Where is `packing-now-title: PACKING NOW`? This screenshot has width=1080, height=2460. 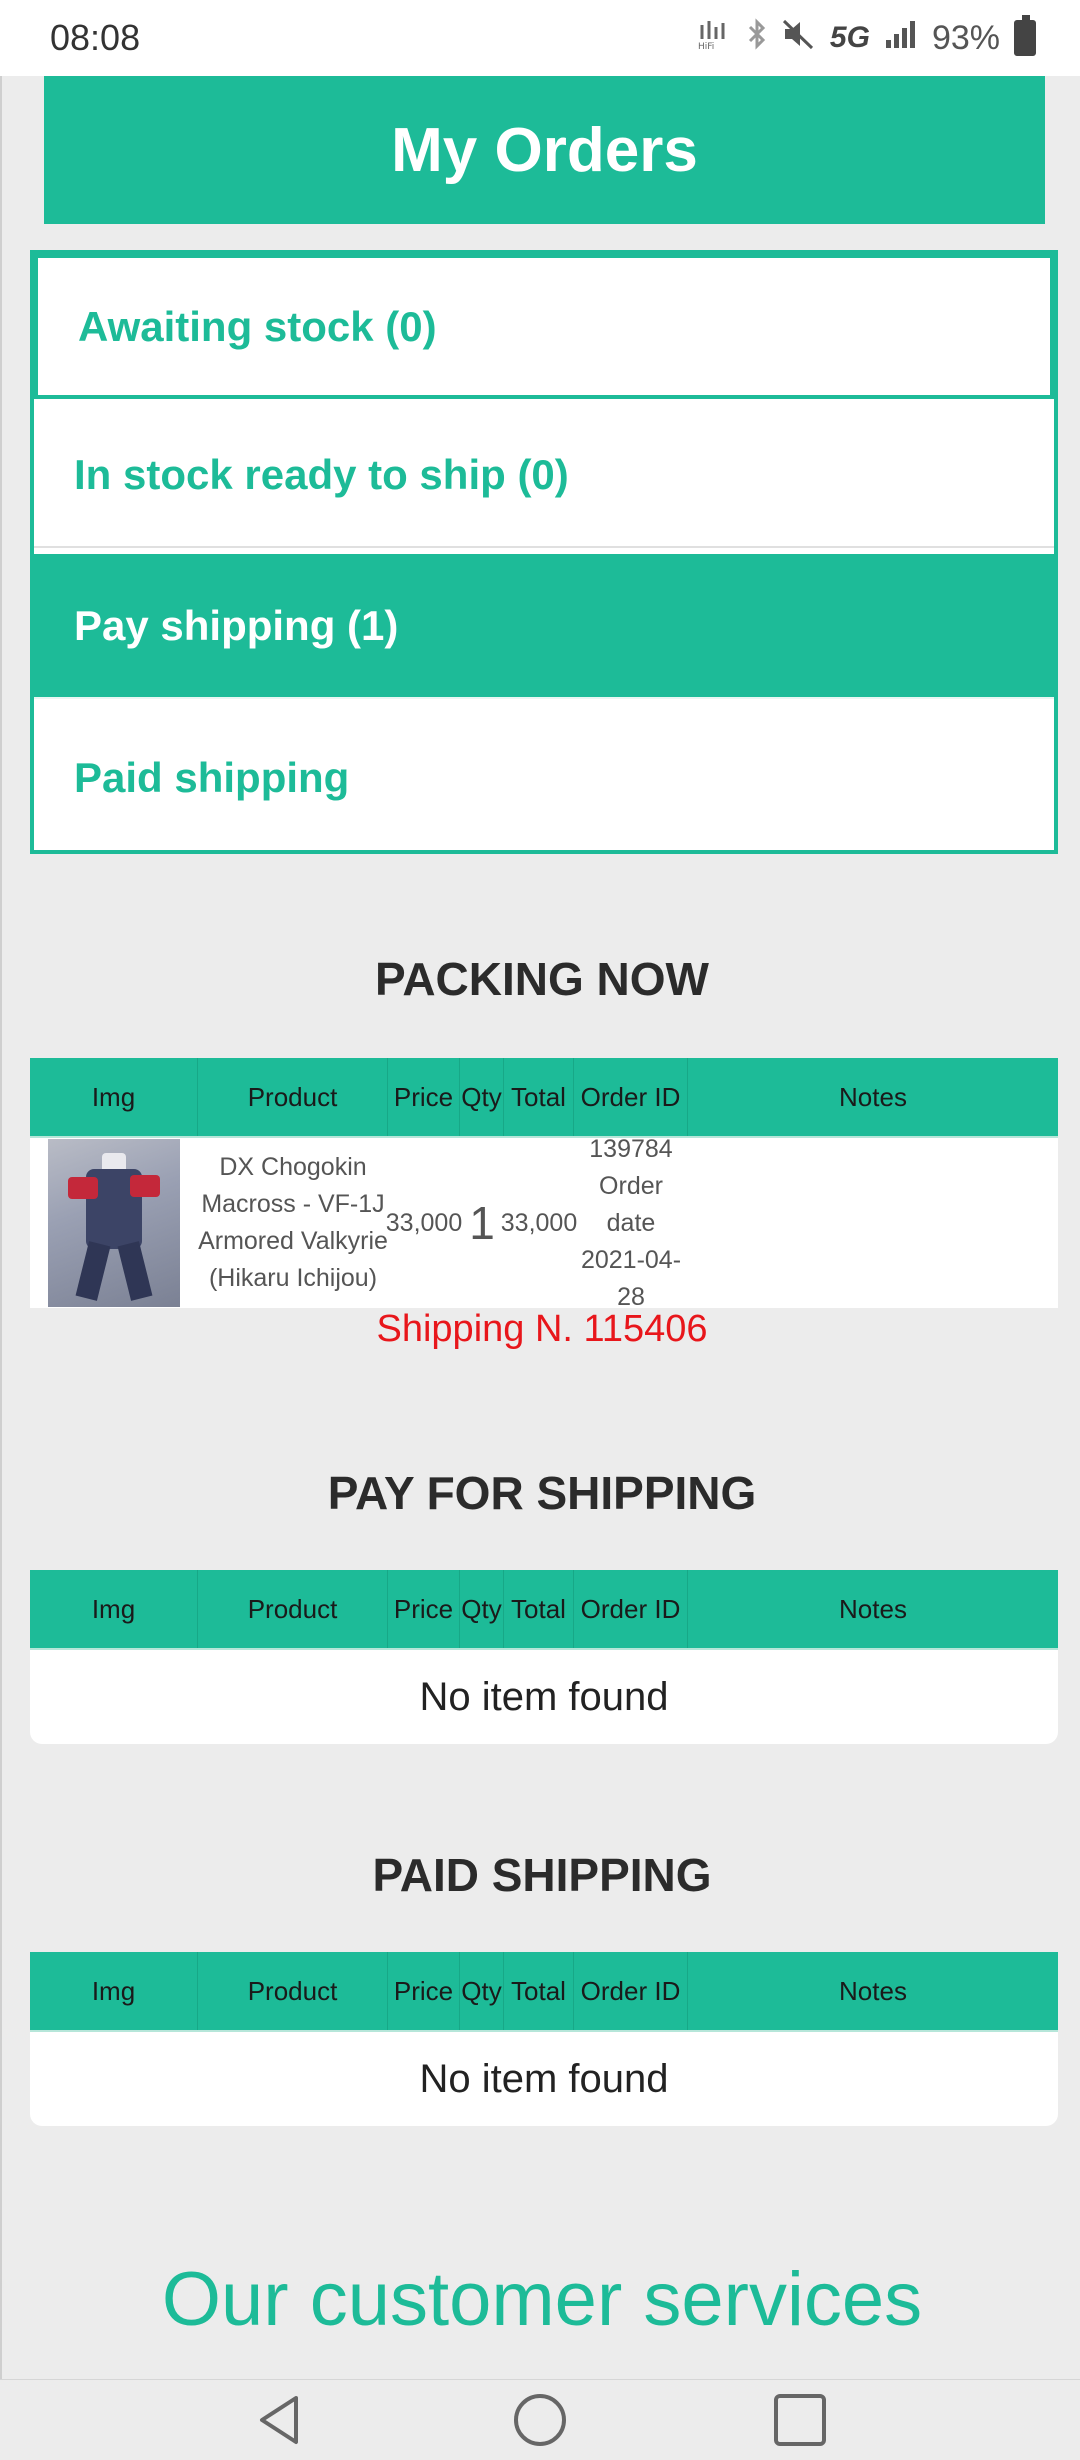 packing-now-title: PACKING NOW is located at coordinates (542, 979).